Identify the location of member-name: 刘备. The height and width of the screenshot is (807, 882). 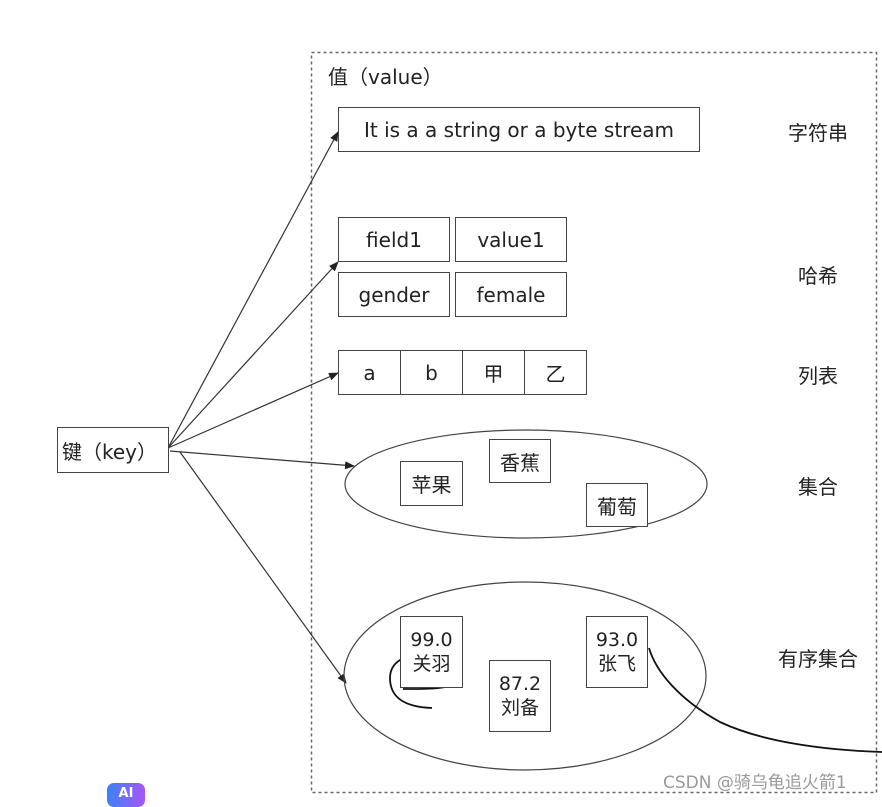
(519, 708).